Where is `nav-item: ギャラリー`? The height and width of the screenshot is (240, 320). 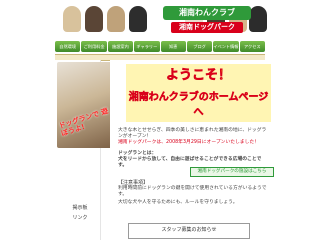
nav-item: ギャラリー is located at coordinates (147, 46).